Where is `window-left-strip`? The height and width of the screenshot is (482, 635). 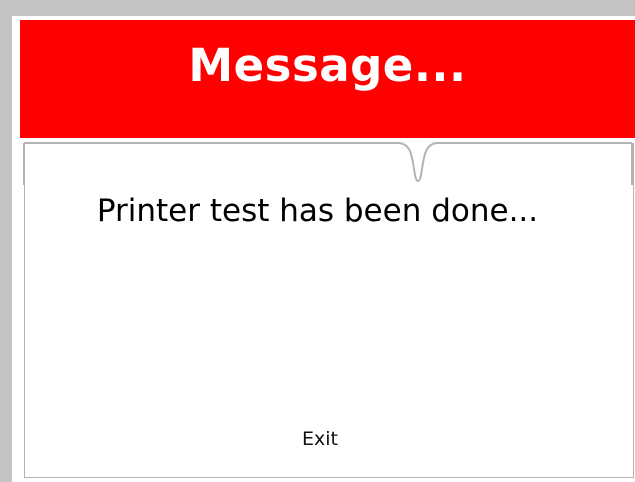 window-left-strip is located at coordinates (6, 241).